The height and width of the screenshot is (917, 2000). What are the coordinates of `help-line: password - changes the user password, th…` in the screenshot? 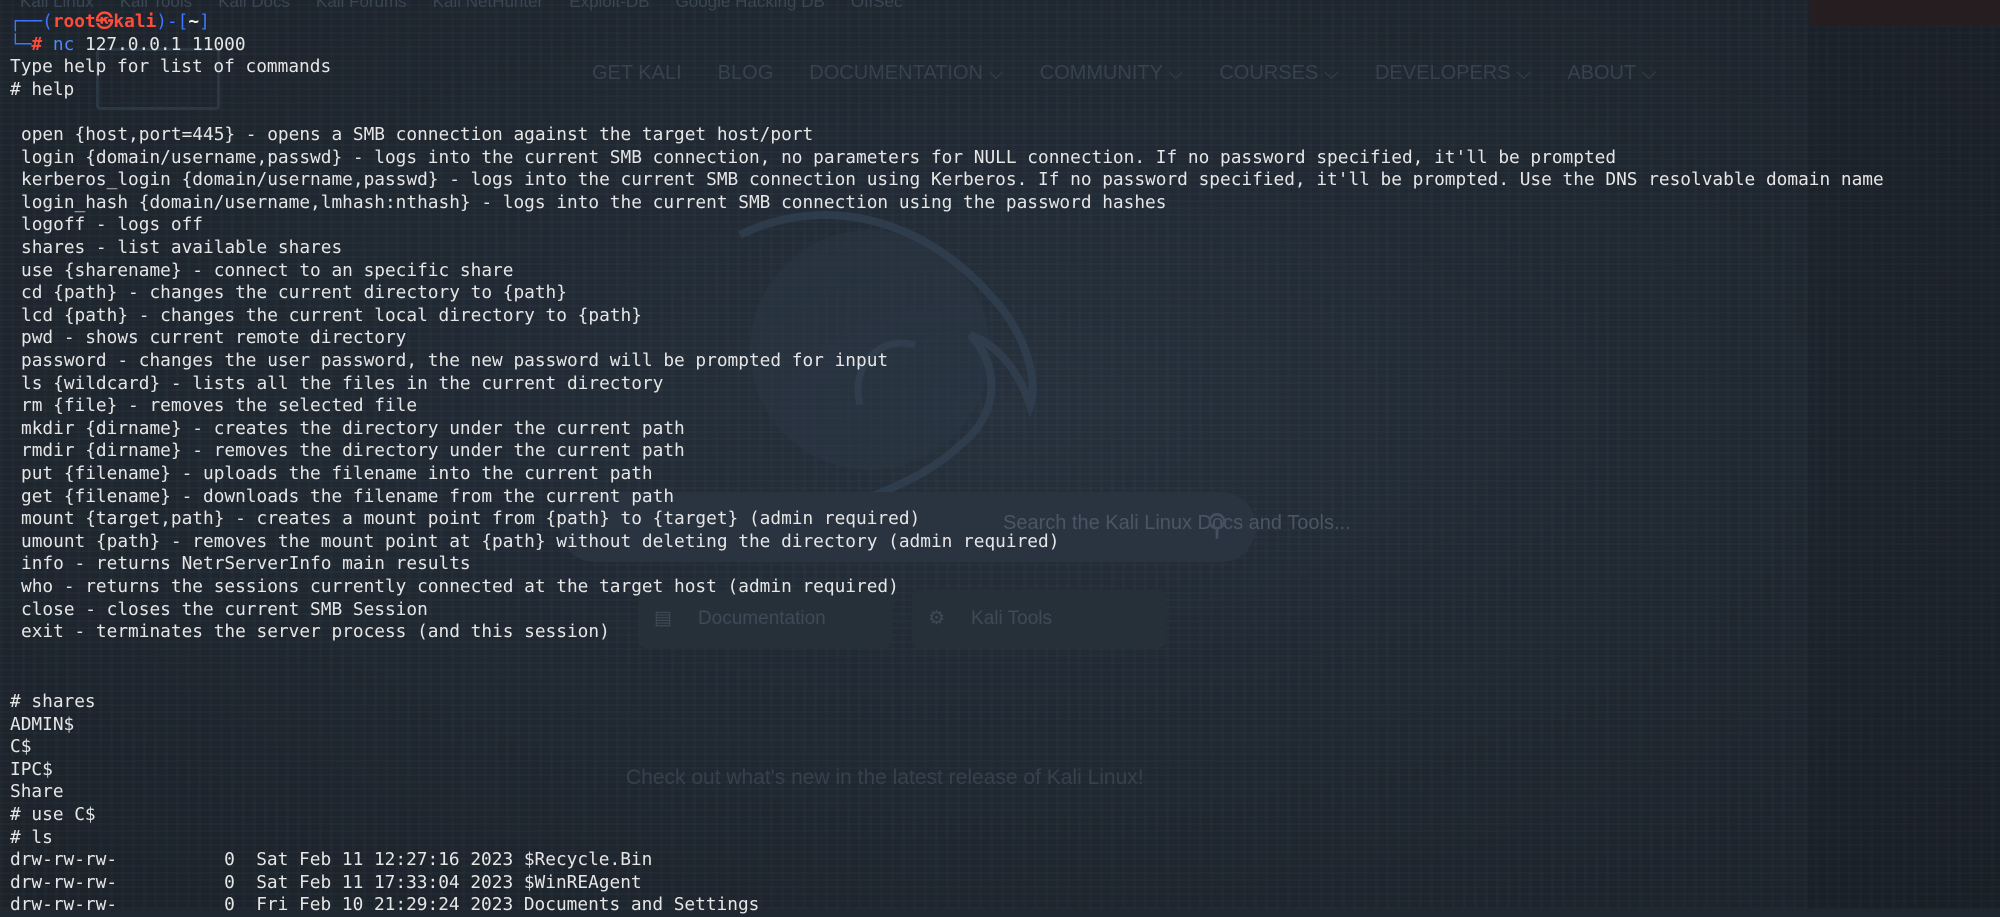 It's located at (455, 360).